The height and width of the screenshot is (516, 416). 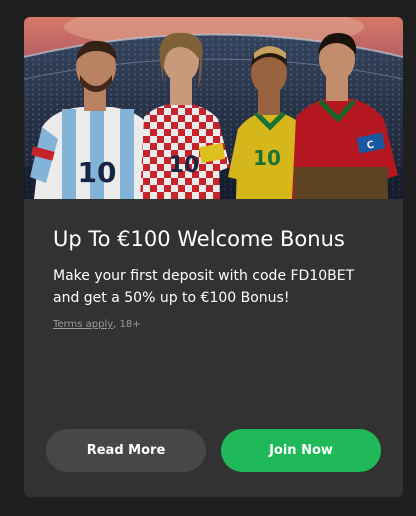 I want to click on promo-title: Up To €100 Welcome Bonus, so click(x=199, y=239).